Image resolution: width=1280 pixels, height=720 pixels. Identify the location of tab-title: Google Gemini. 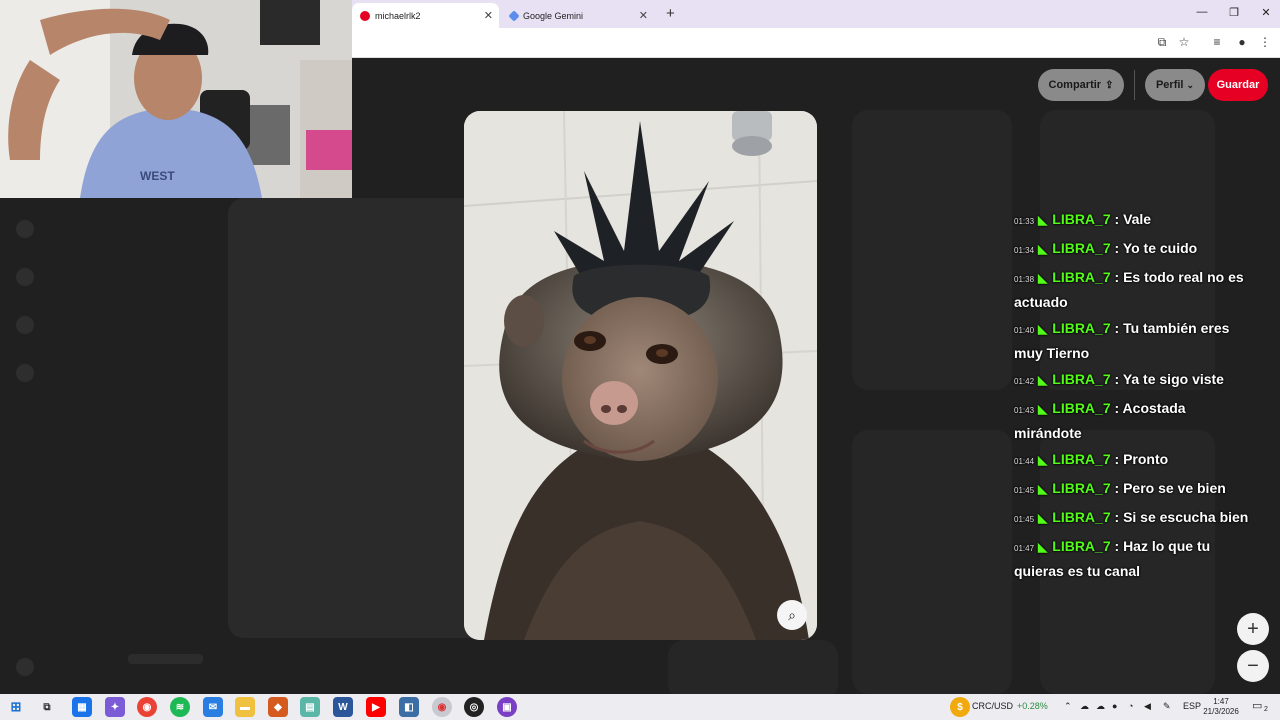
(553, 15).